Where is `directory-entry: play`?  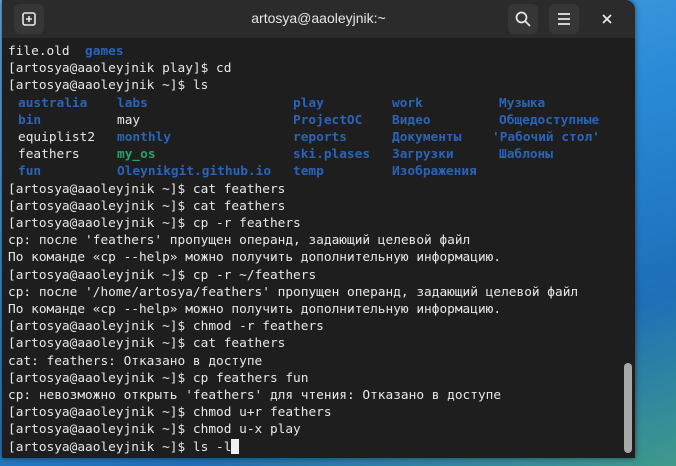
directory-entry: play is located at coordinates (308, 103).